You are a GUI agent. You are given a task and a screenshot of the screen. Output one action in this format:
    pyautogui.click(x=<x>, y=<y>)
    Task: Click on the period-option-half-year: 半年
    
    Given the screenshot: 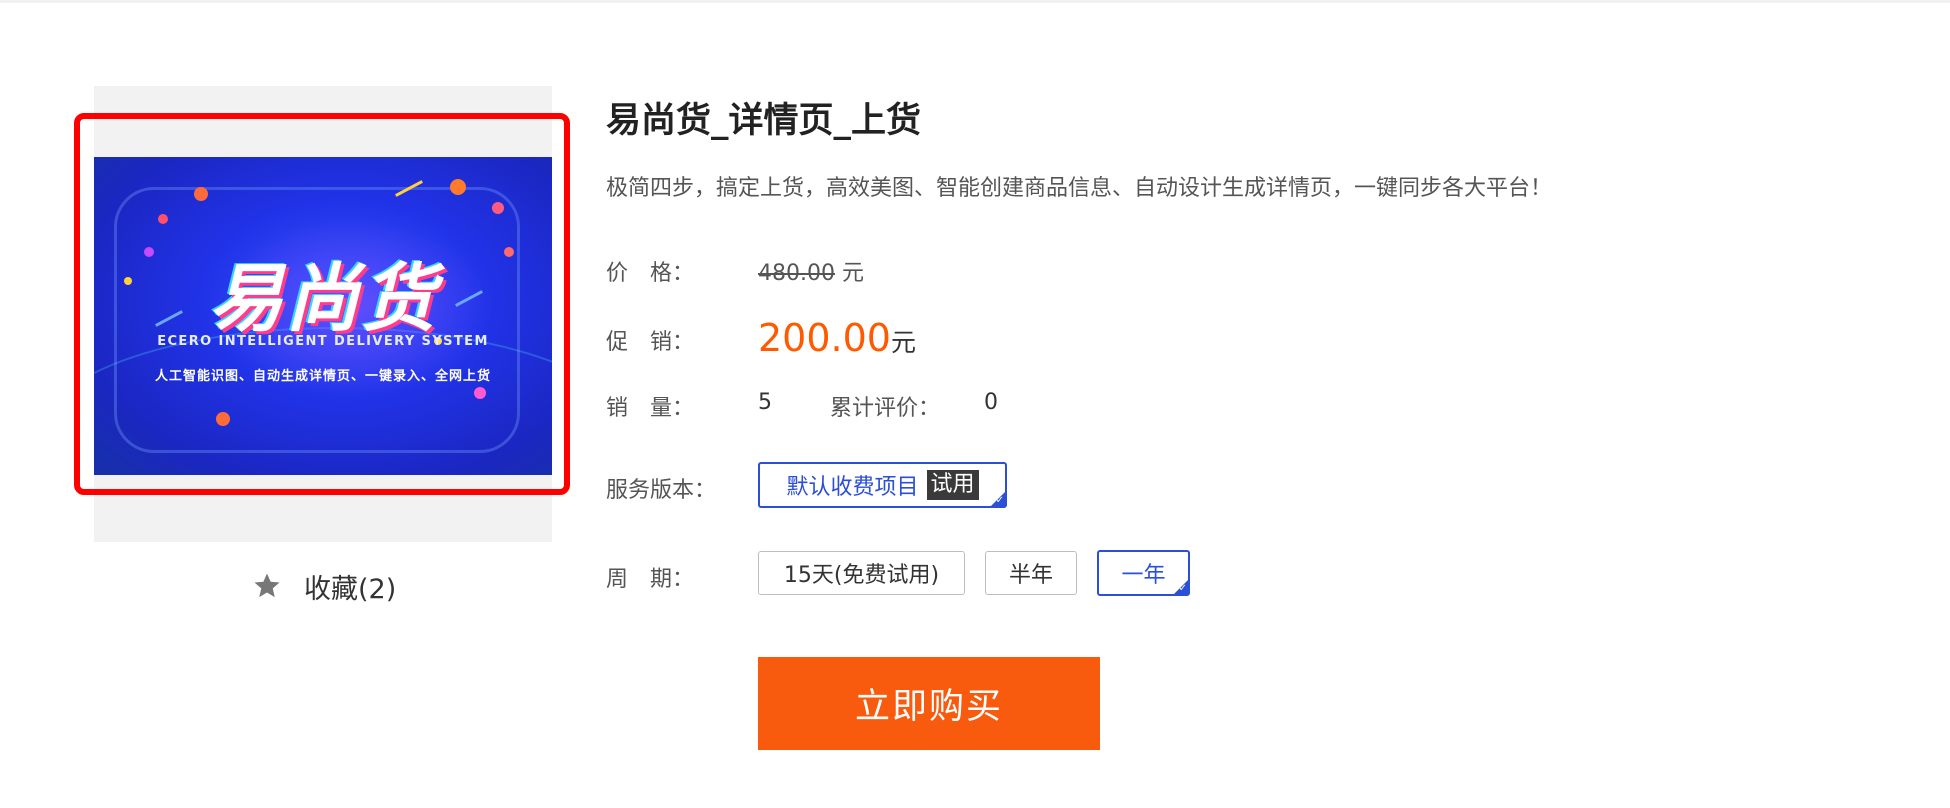 What is the action you would take?
    pyautogui.click(x=1031, y=573)
    